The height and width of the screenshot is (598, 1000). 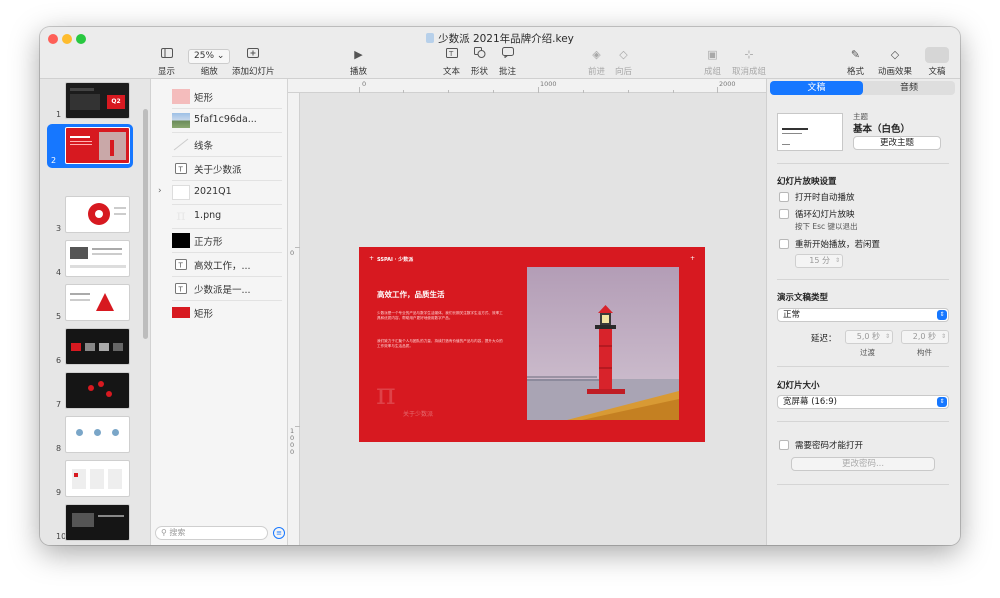 I want to click on shape-button: 形状, so click(x=479, y=62).